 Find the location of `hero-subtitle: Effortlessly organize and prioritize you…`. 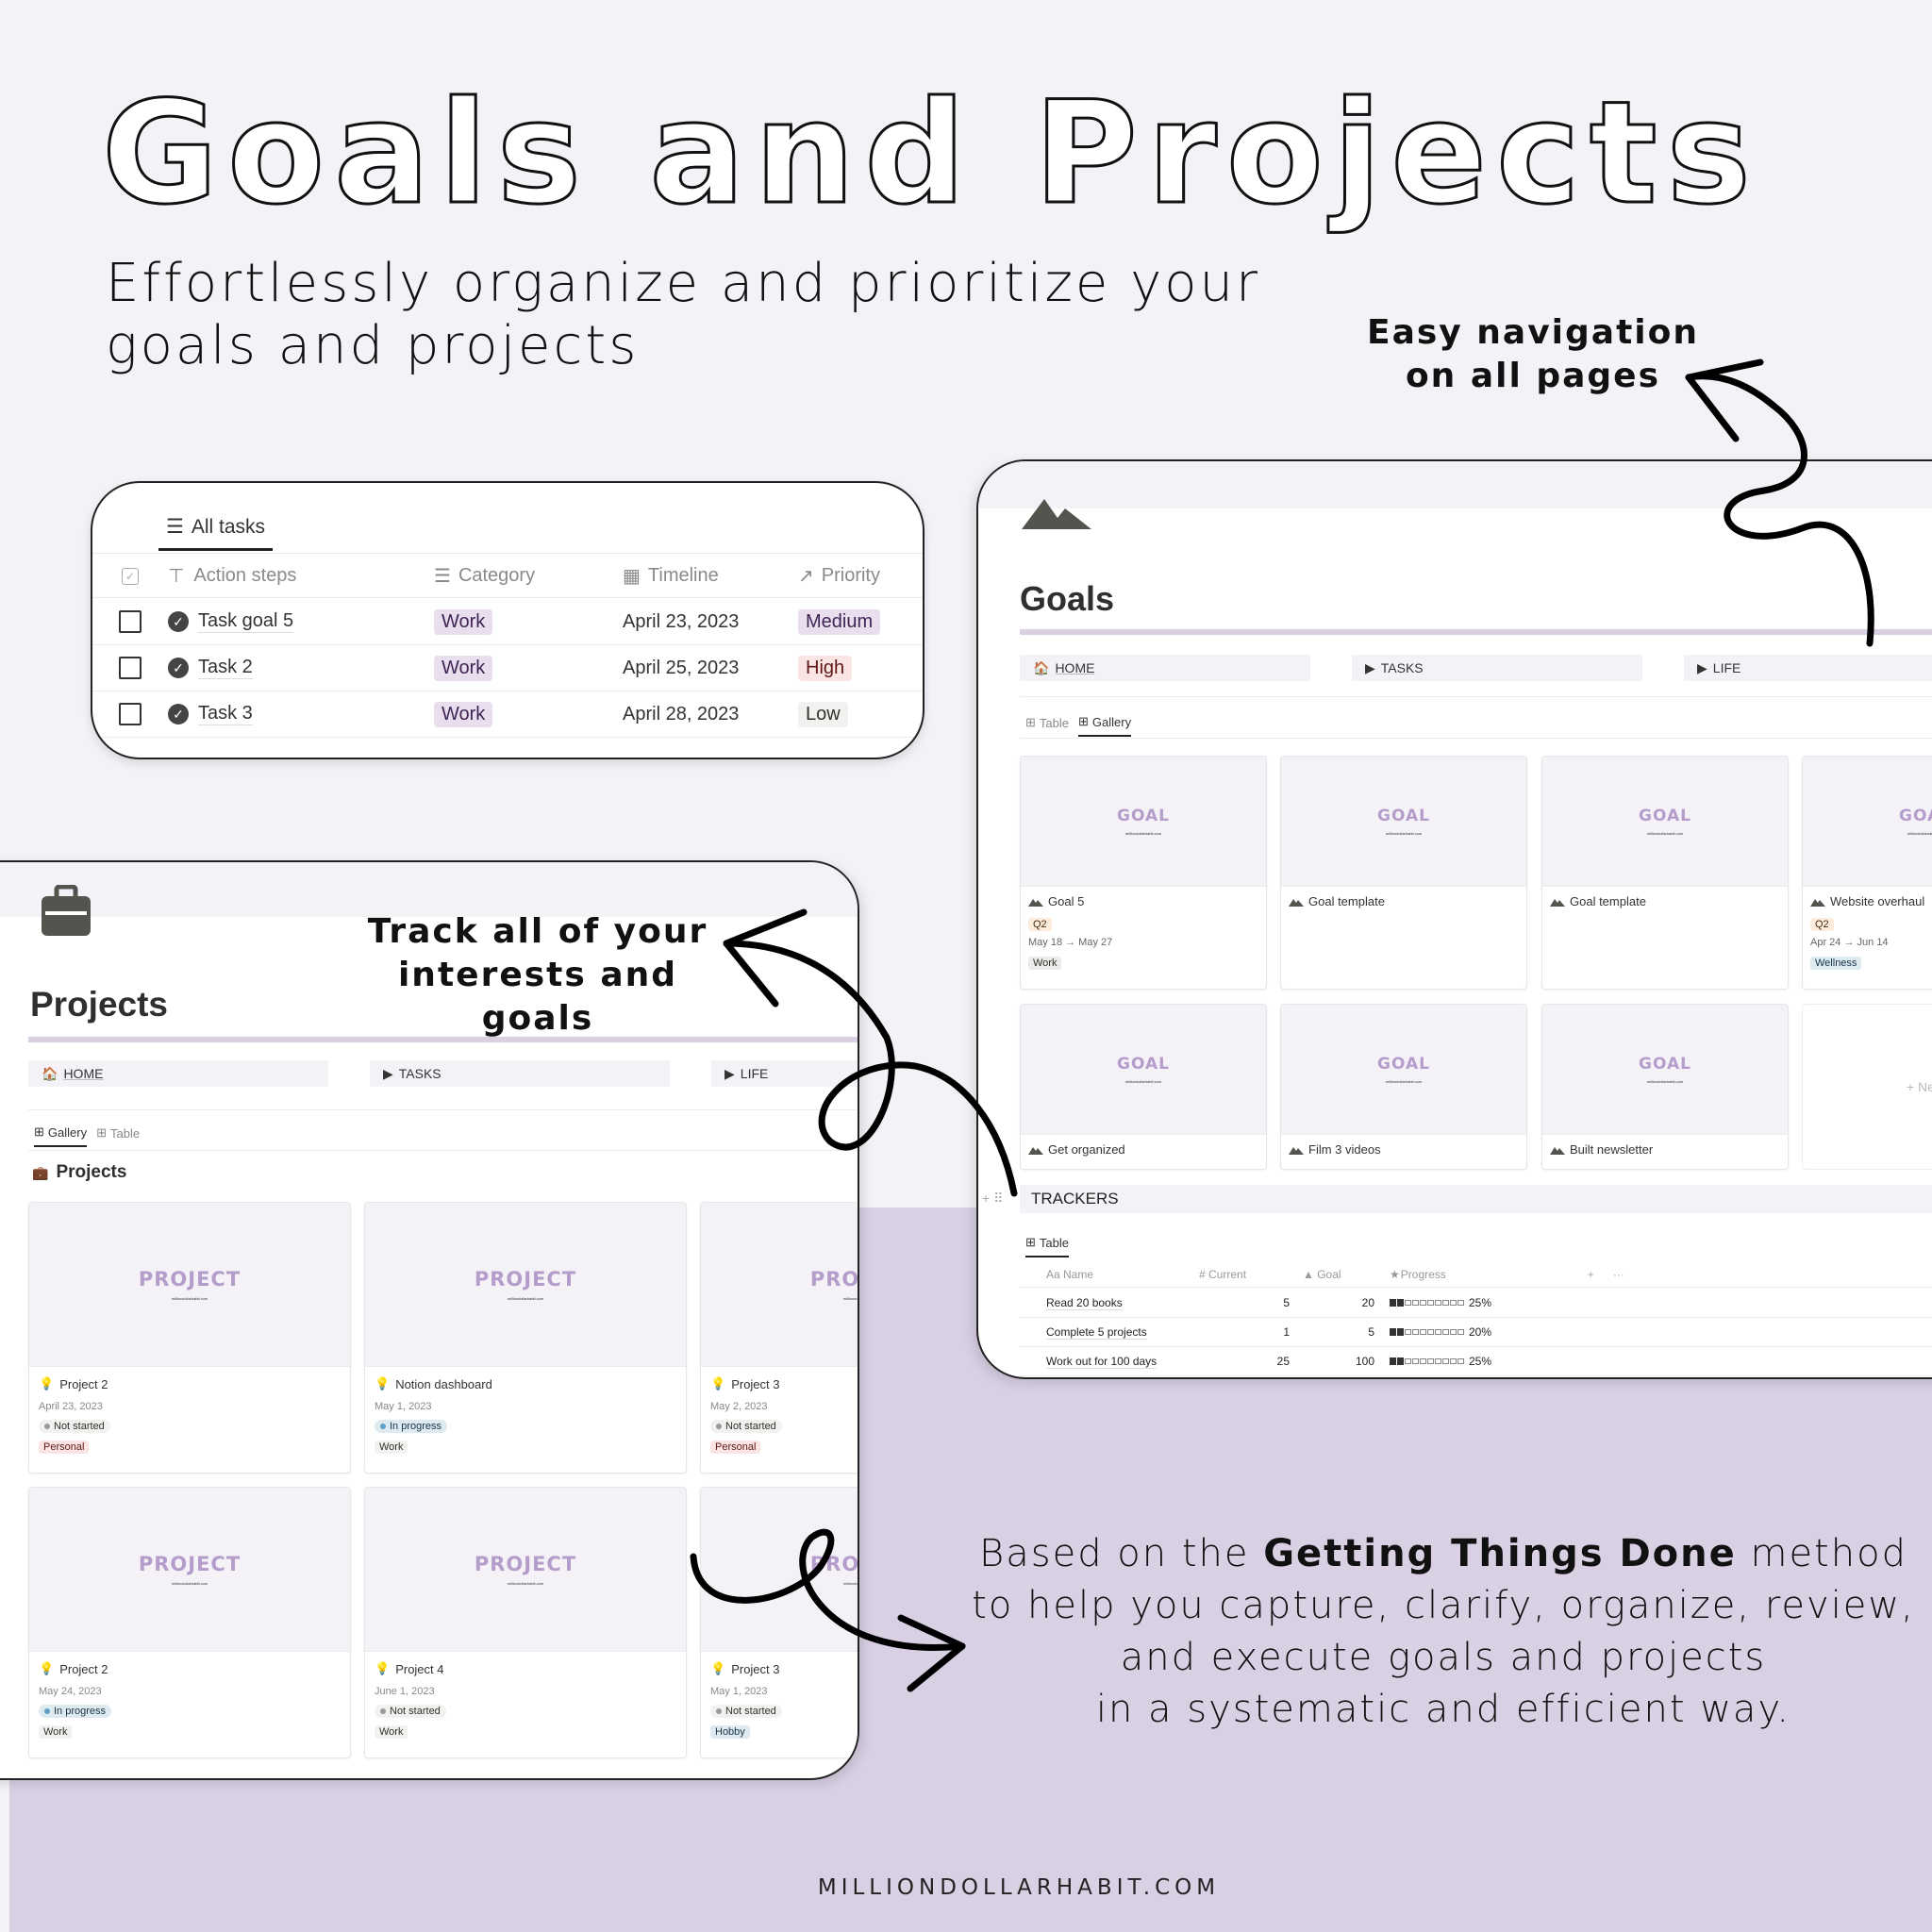

hero-subtitle: Effortlessly organize and prioritize you… is located at coordinates (683, 315).